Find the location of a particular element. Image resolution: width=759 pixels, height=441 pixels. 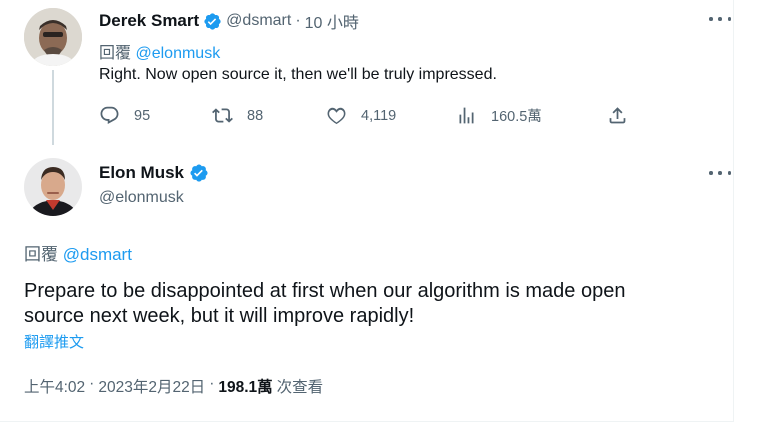

like-button: 4,119 is located at coordinates (361, 115).